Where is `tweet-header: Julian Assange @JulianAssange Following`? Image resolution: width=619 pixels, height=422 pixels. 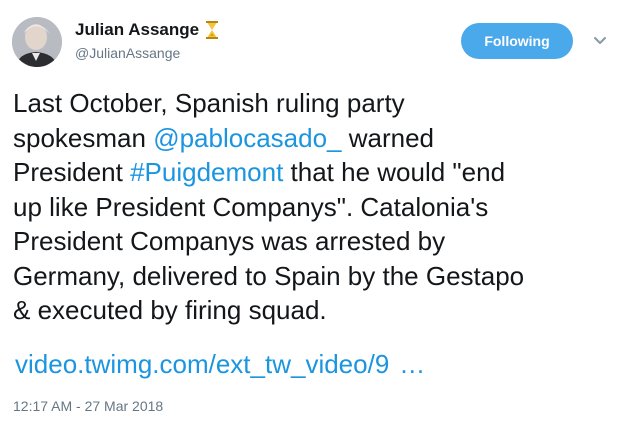
tweet-header: Julian Assange @JulianAssange Following is located at coordinates (312, 41).